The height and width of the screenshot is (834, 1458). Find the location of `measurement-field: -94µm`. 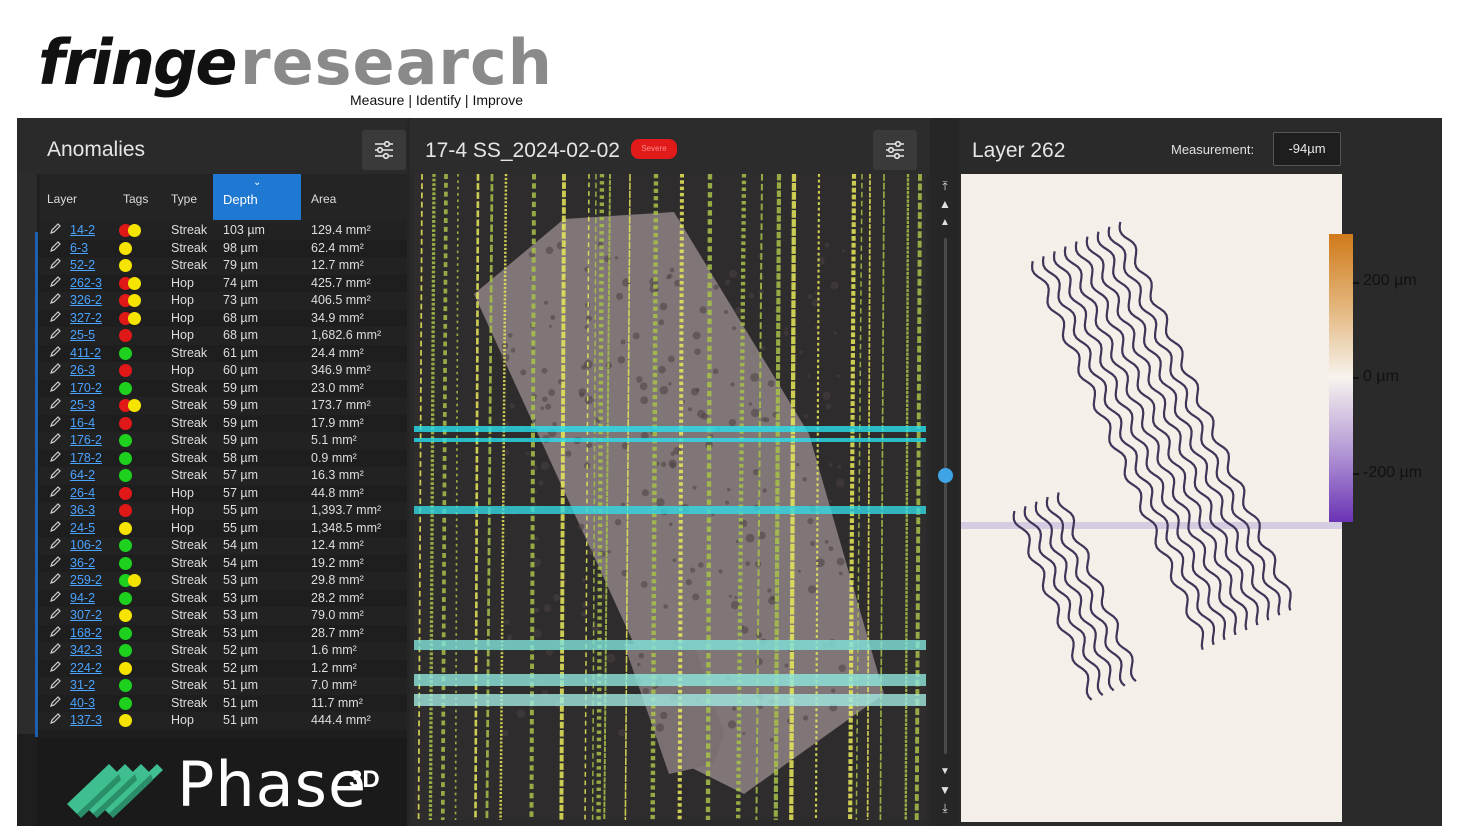

measurement-field: -94µm is located at coordinates (1307, 149).